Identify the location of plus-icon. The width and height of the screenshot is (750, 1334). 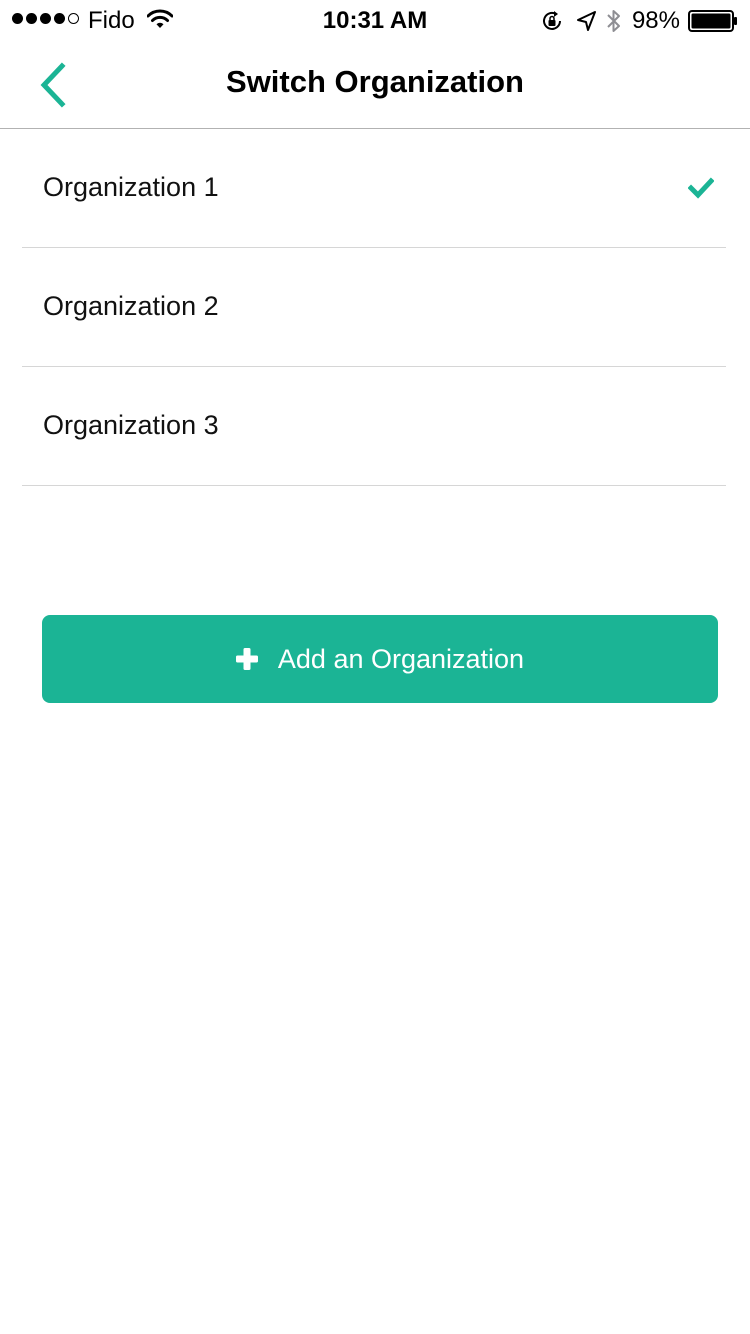
(246, 659).